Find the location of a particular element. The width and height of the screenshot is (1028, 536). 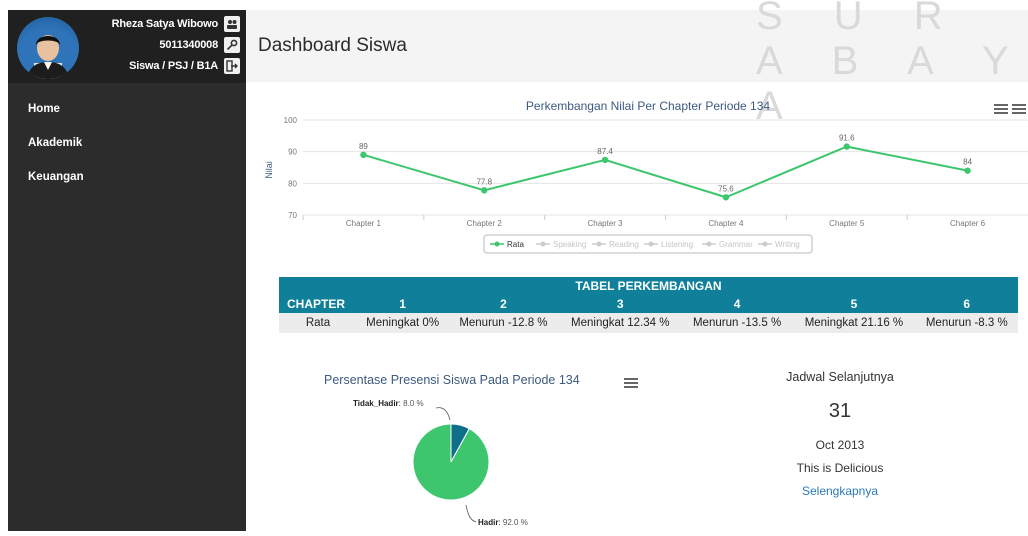

schedule-event: This is Delicious is located at coordinates (840, 468).